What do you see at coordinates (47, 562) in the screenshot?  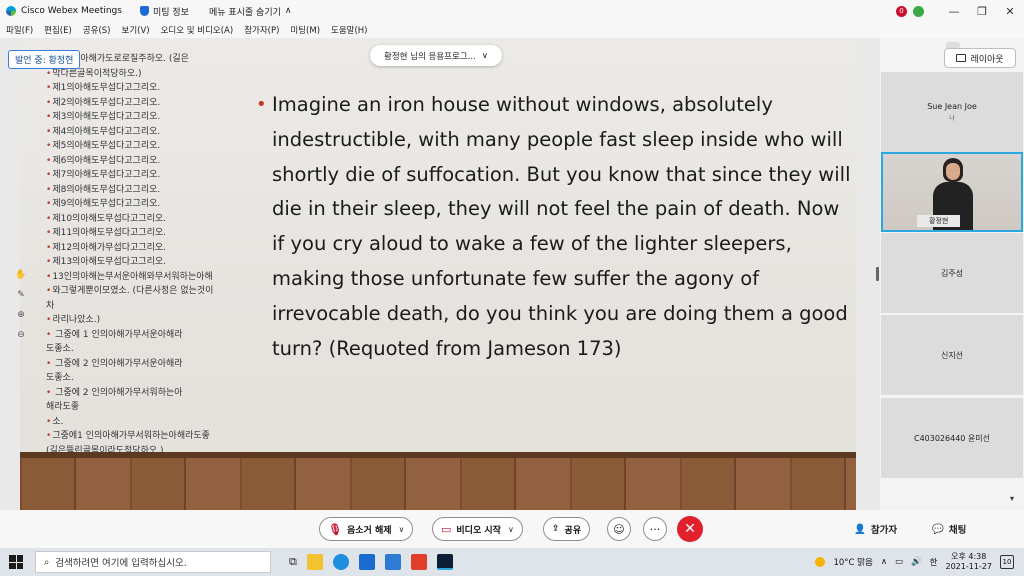 I see `search-icon: ⌕` at bounding box center [47, 562].